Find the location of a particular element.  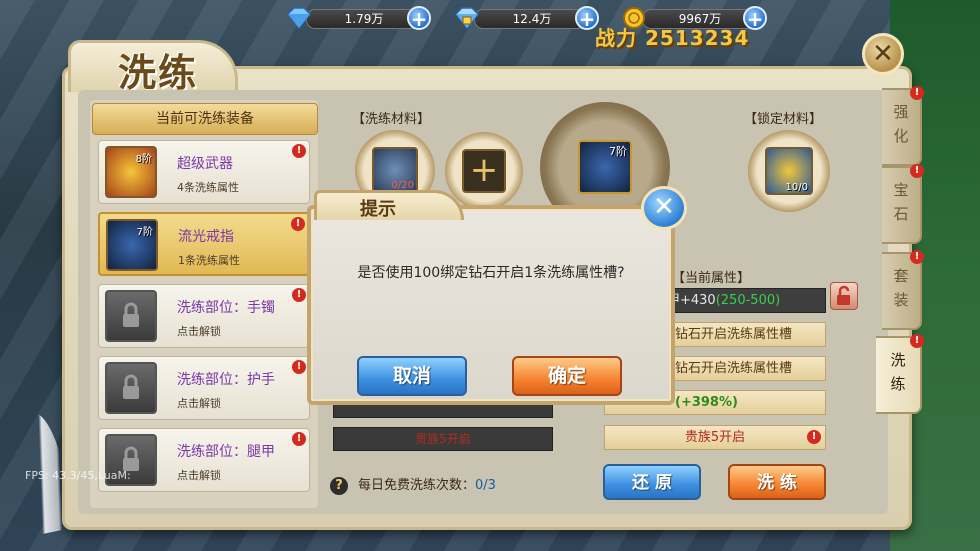

close-icon: ✕ is located at coordinates (664, 207).